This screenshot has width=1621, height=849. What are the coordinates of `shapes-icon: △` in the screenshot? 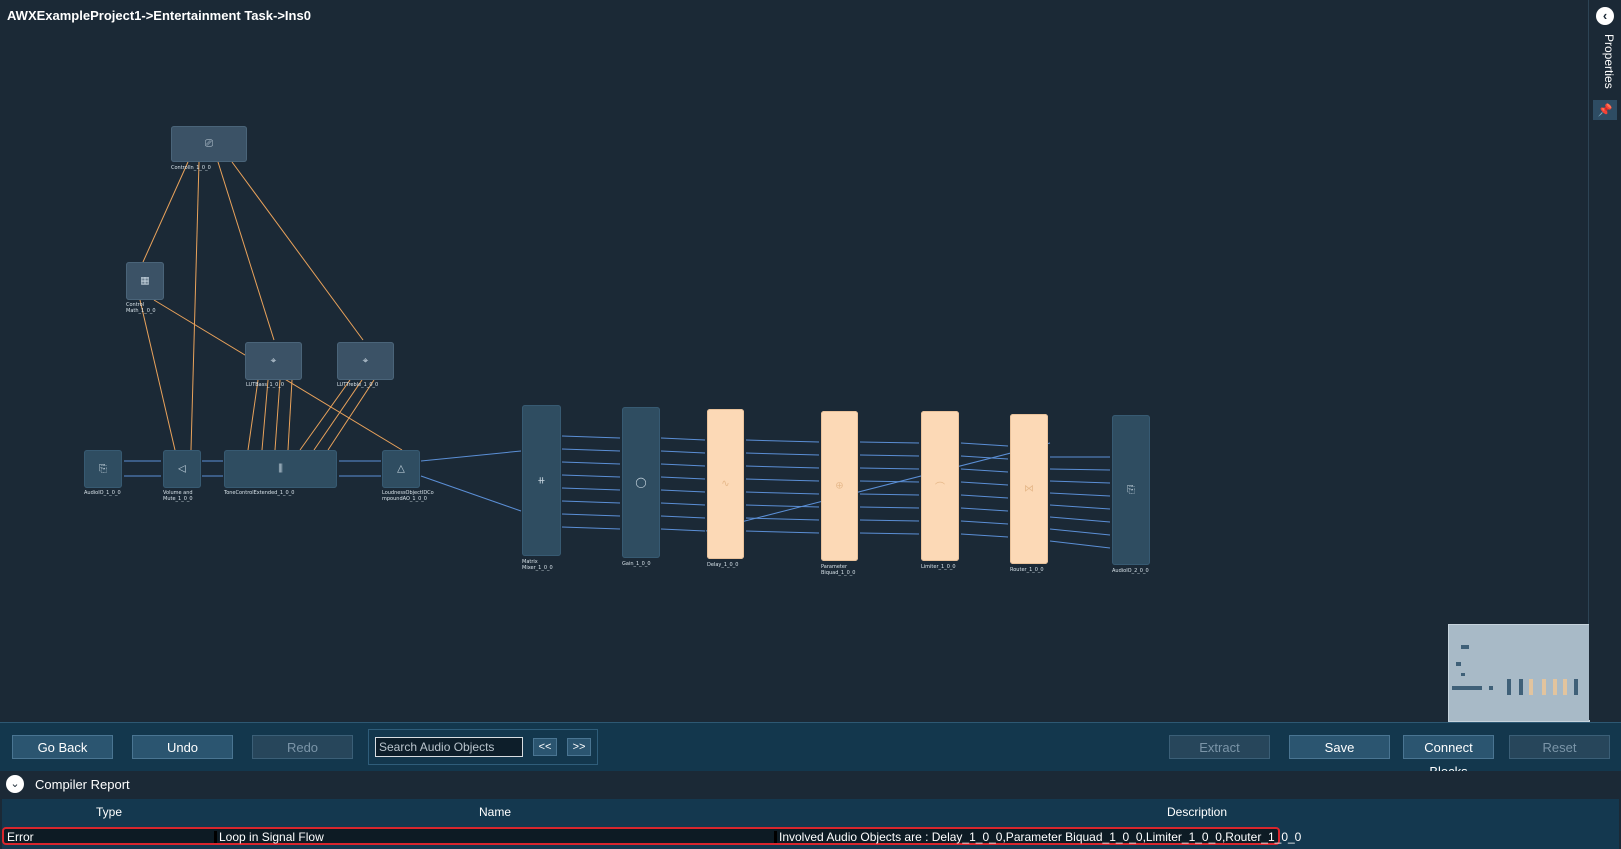 It's located at (401, 469).